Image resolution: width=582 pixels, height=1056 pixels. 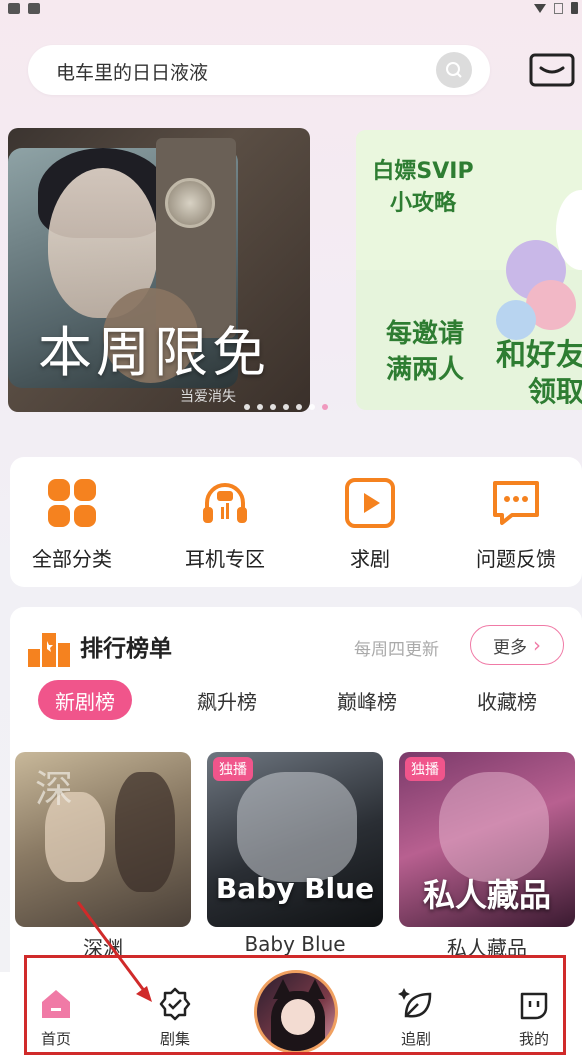 What do you see at coordinates (159, 270) in the screenshot?
I see `banner-free-this-week: 本周限免 当爱消失` at bounding box center [159, 270].